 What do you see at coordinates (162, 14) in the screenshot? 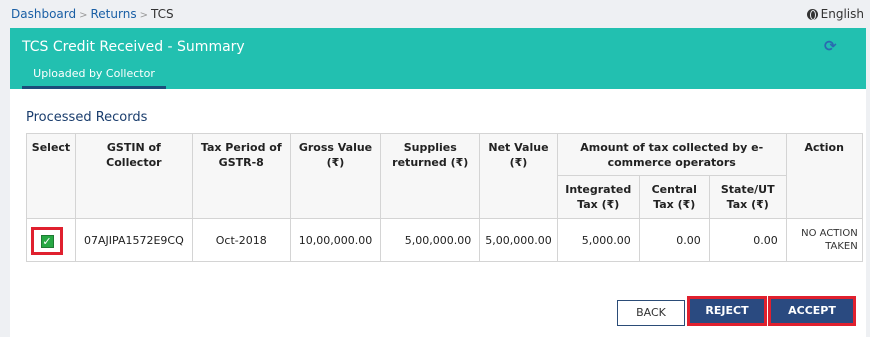
I see `breadcrumb-tcs: TCS` at bounding box center [162, 14].